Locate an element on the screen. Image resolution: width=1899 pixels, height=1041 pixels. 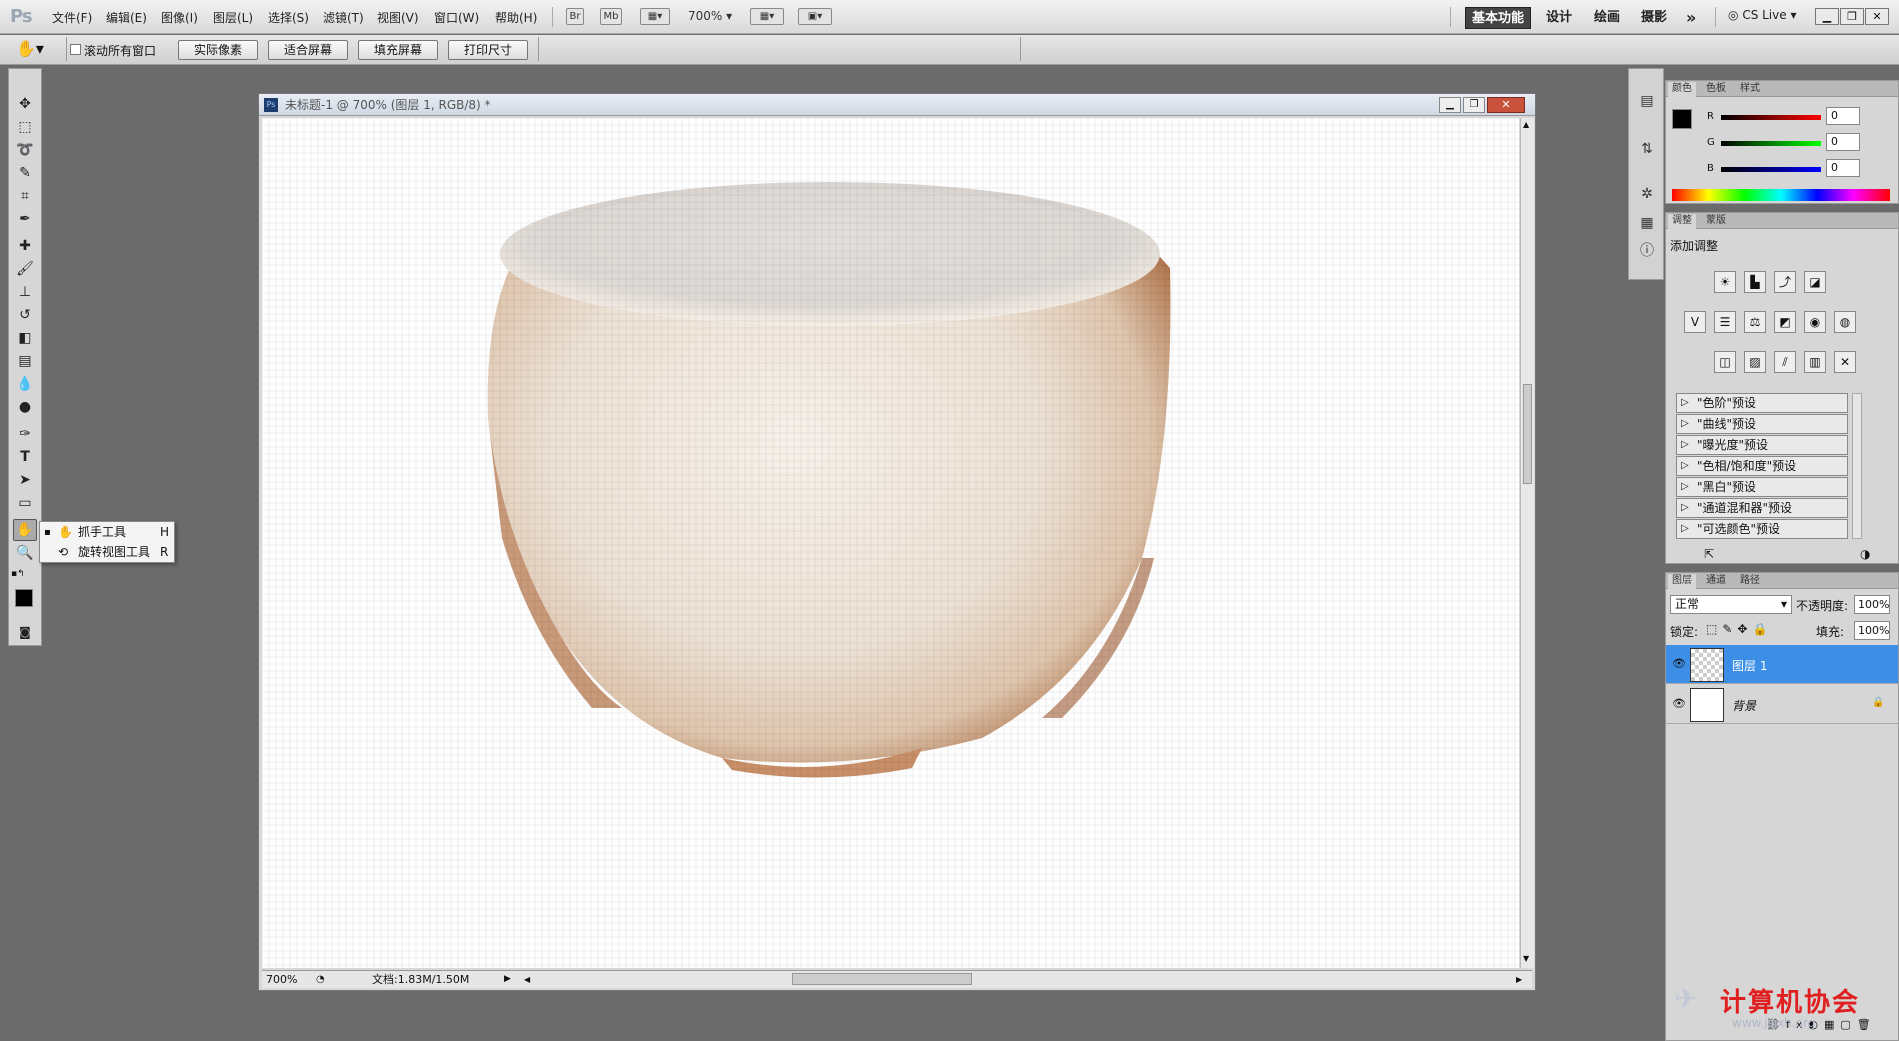
preset-levels: "色阶"预设 is located at coordinates (1762, 403).